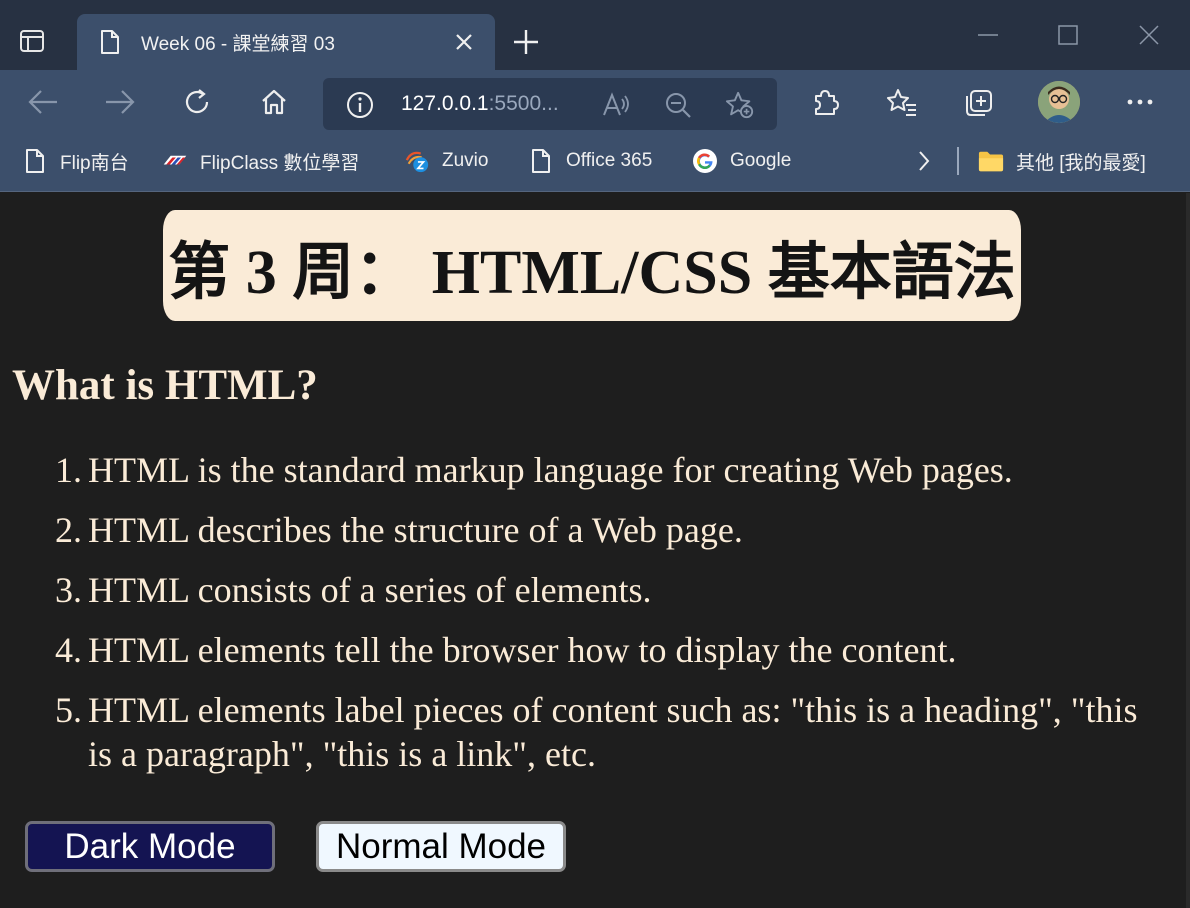  What do you see at coordinates (175, 161) in the screenshot?
I see `flipclass-logo-icon` at bounding box center [175, 161].